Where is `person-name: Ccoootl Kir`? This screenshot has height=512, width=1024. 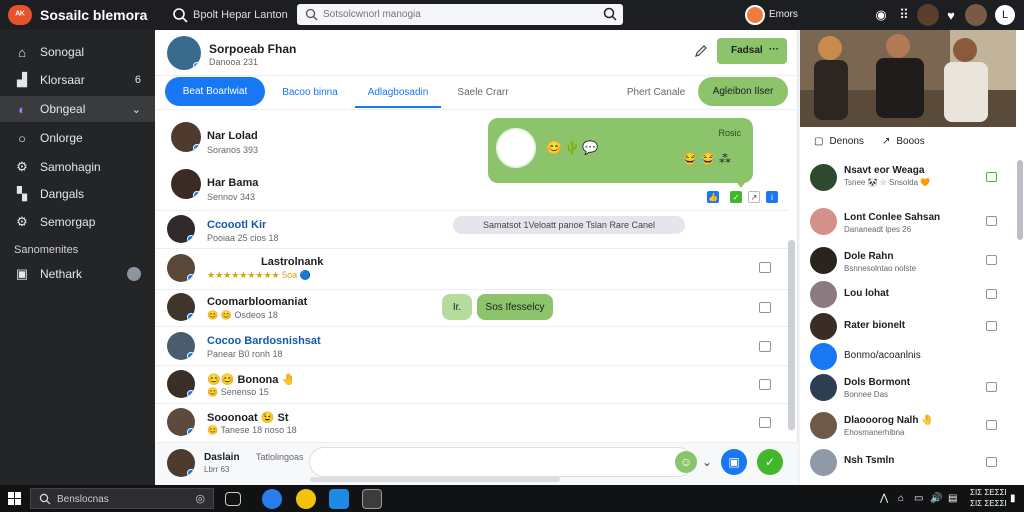 person-name: Ccoootl Kir is located at coordinates (236, 225).